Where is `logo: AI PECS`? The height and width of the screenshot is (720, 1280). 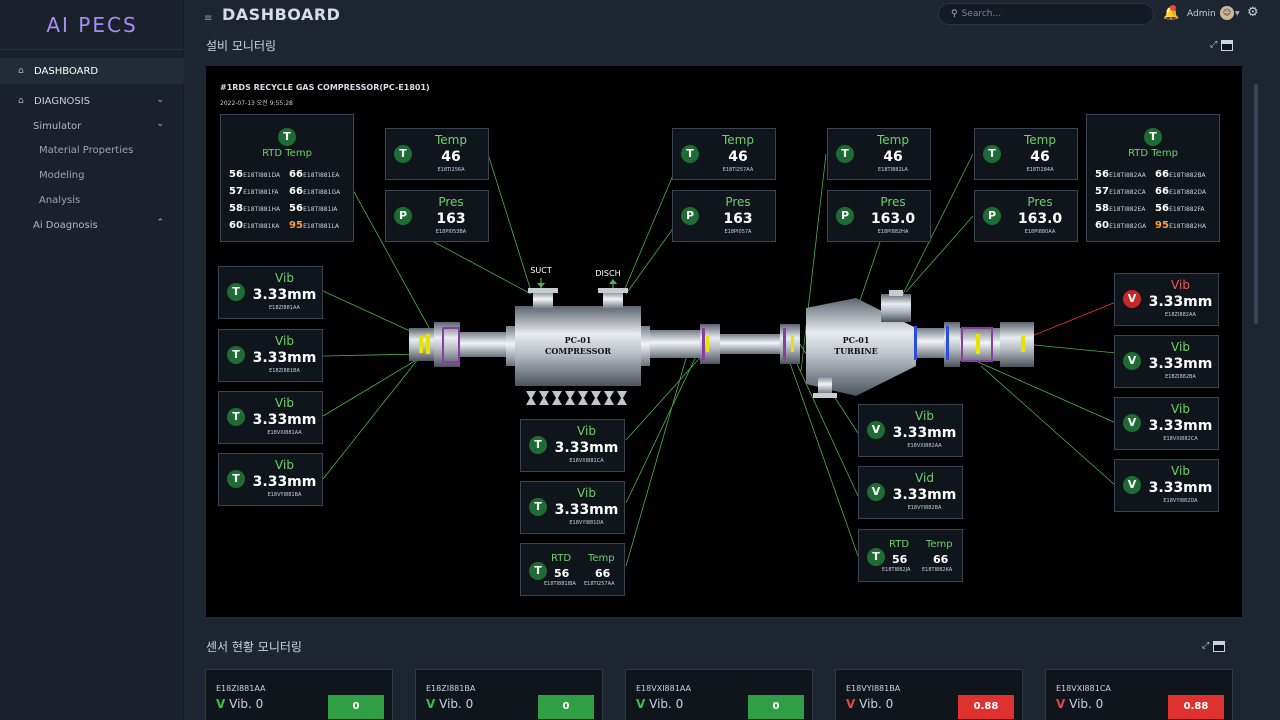 logo: AI PECS is located at coordinates (92, 25).